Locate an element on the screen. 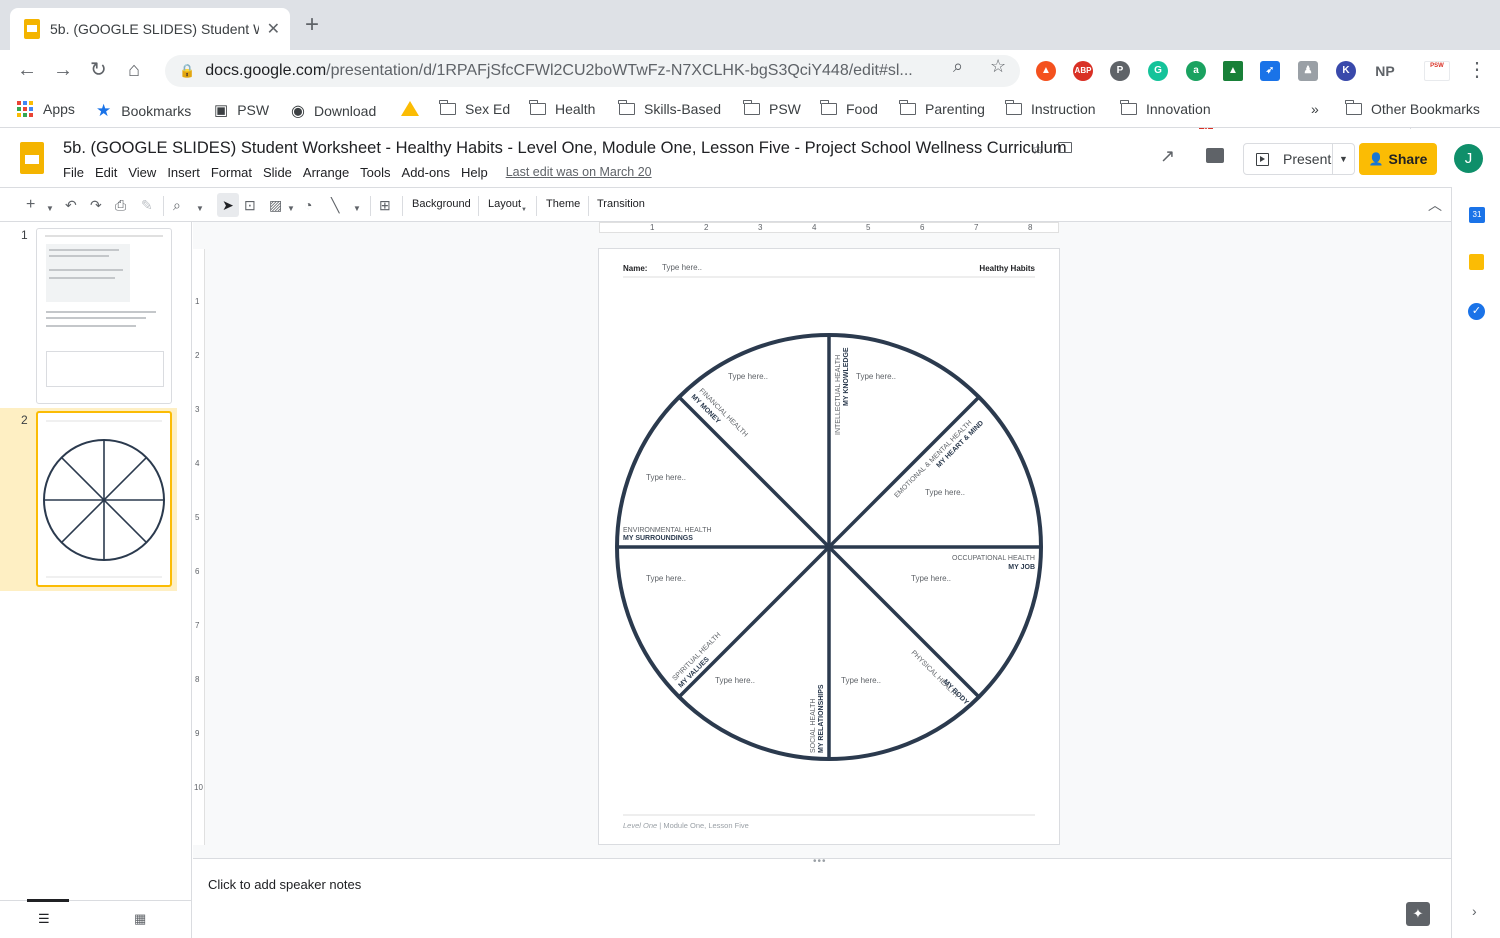 The image size is (1500, 938). text-box-icon: ⊡ is located at coordinates (250, 205).